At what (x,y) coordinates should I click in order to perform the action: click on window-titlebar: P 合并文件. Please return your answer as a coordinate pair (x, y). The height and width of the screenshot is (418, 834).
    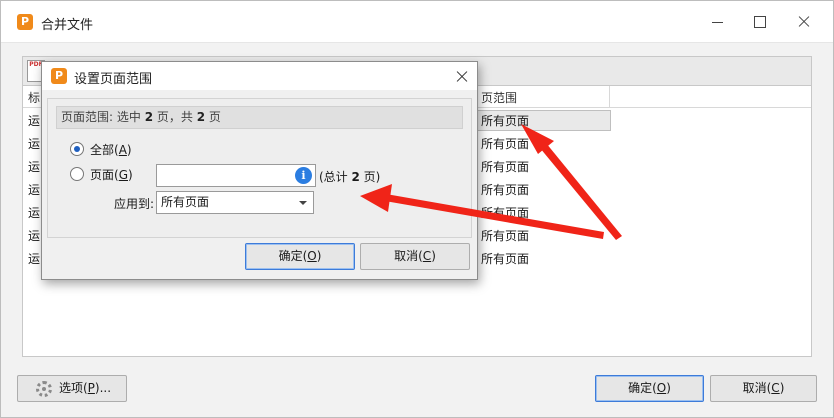
    Looking at the image, I should click on (417, 22).